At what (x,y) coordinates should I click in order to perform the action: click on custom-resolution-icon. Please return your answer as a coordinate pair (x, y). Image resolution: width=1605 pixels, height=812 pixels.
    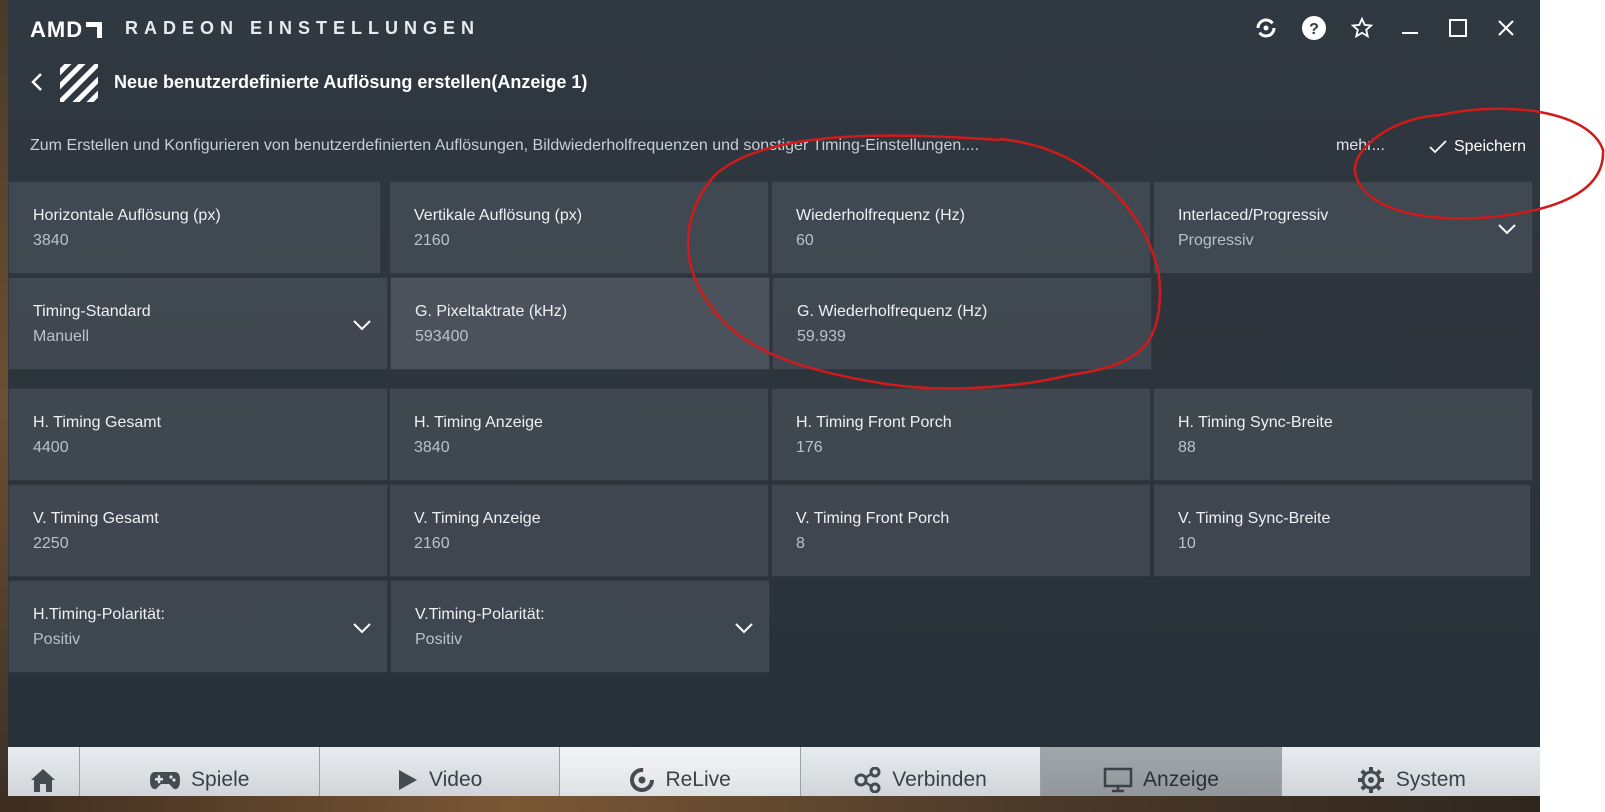
    Looking at the image, I should click on (79, 83).